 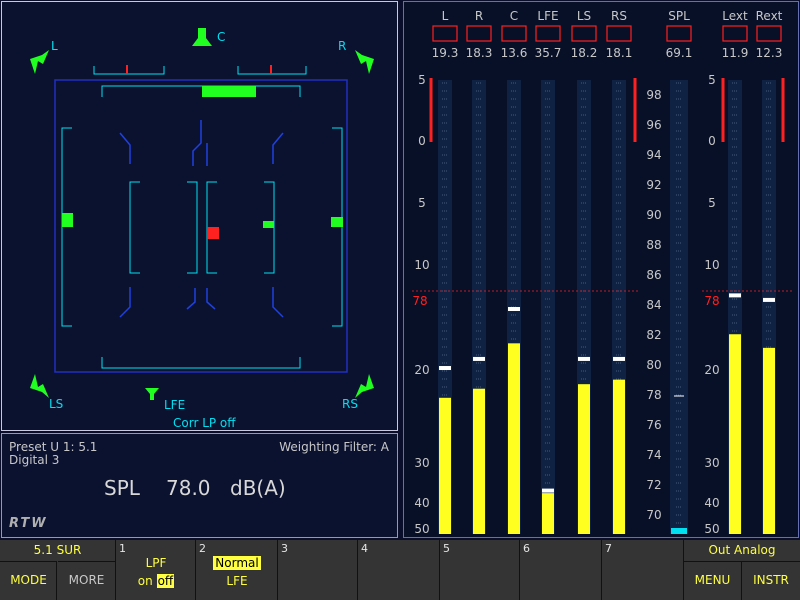 What do you see at coordinates (653, 245) in the screenshot?
I see `spl-scale-label: 88` at bounding box center [653, 245].